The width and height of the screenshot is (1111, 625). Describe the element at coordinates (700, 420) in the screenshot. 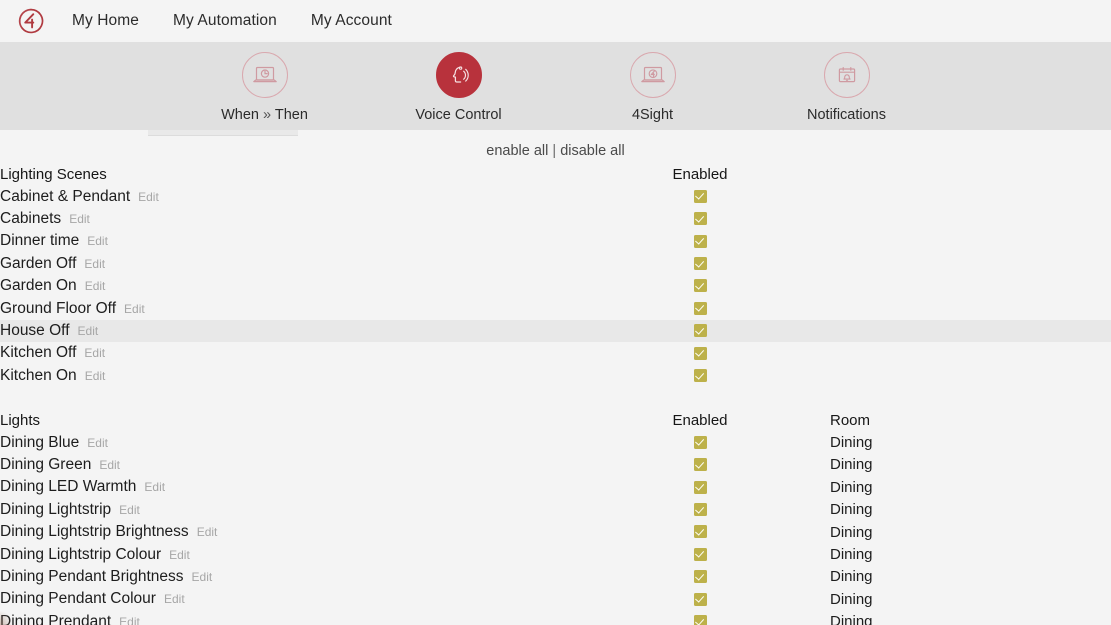

I see `lights-enabled-header: Enabled` at that location.